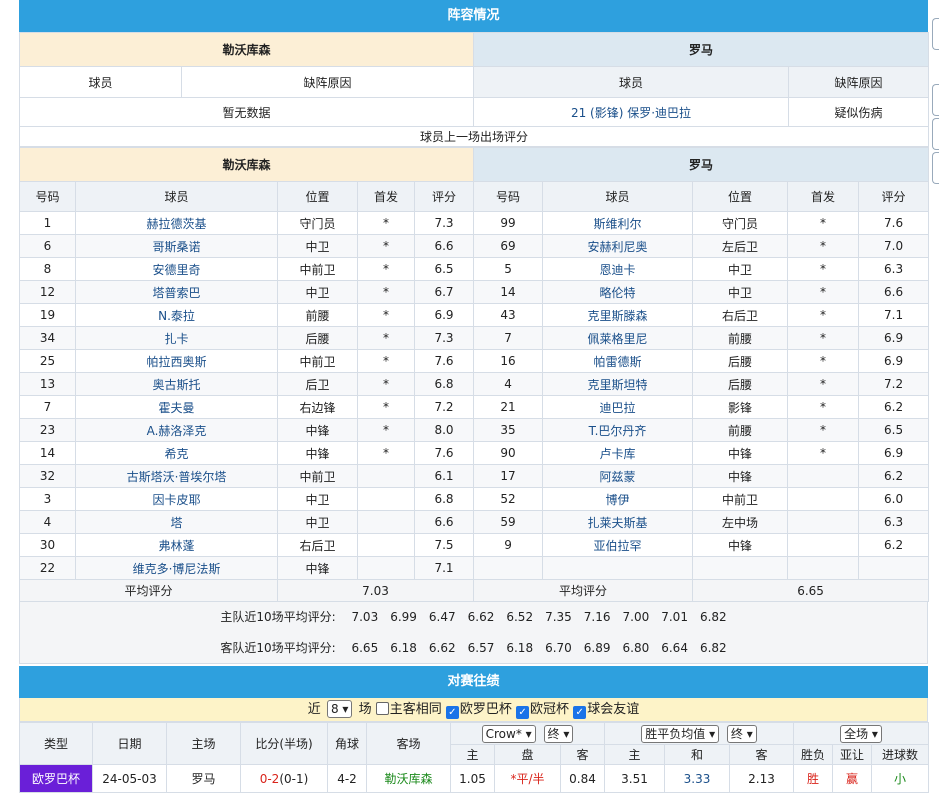 The image size is (939, 793). Describe the element at coordinates (56, 778) in the screenshot. I see `match-type: 欧罗巴杯` at that location.